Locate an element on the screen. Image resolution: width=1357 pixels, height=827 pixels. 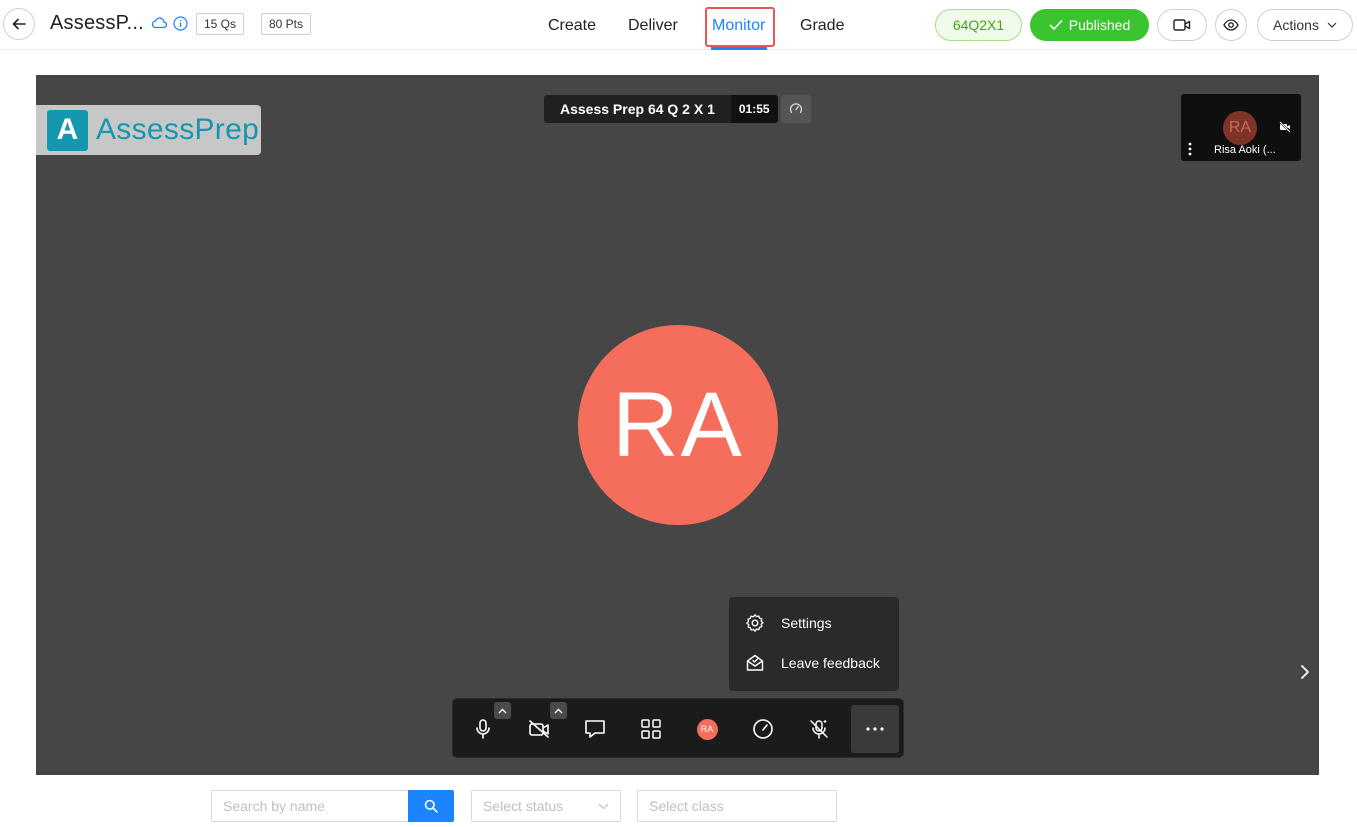
arrow-left-icon is located at coordinates (19, 24).